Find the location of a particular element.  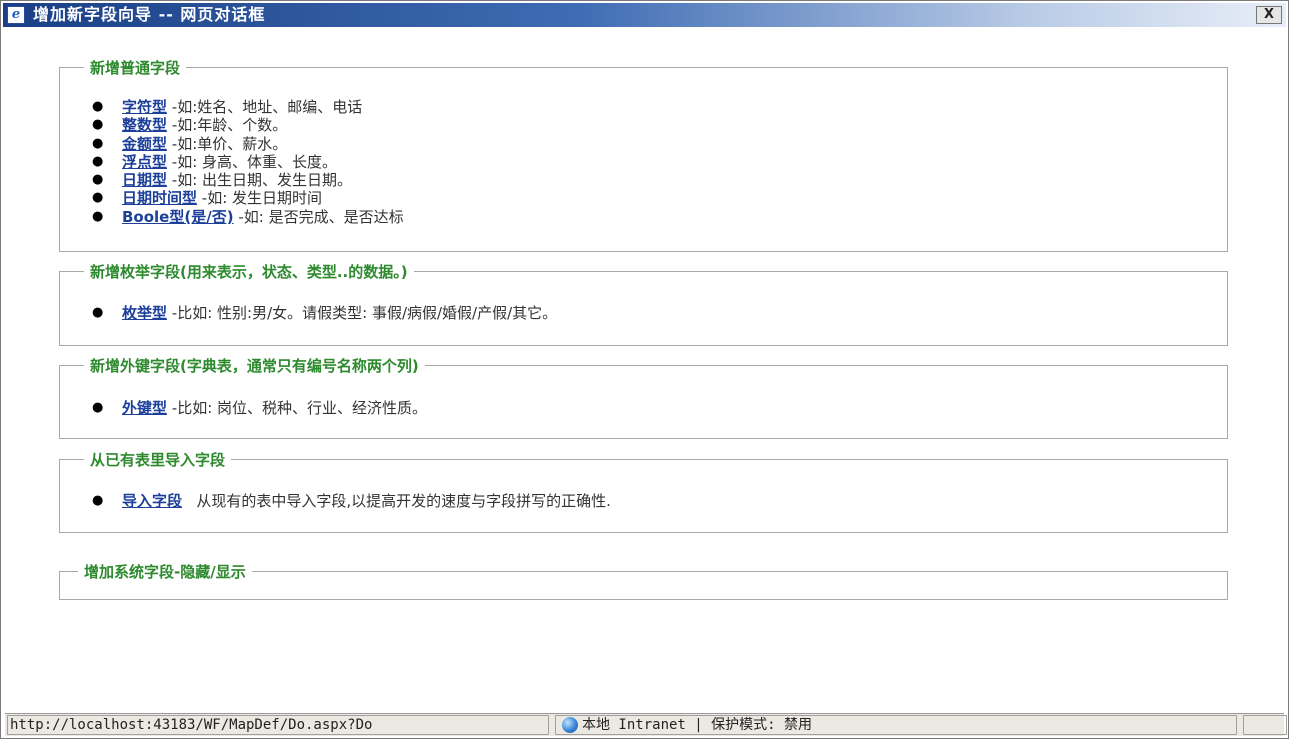

ie-icon: e is located at coordinates (16, 15).